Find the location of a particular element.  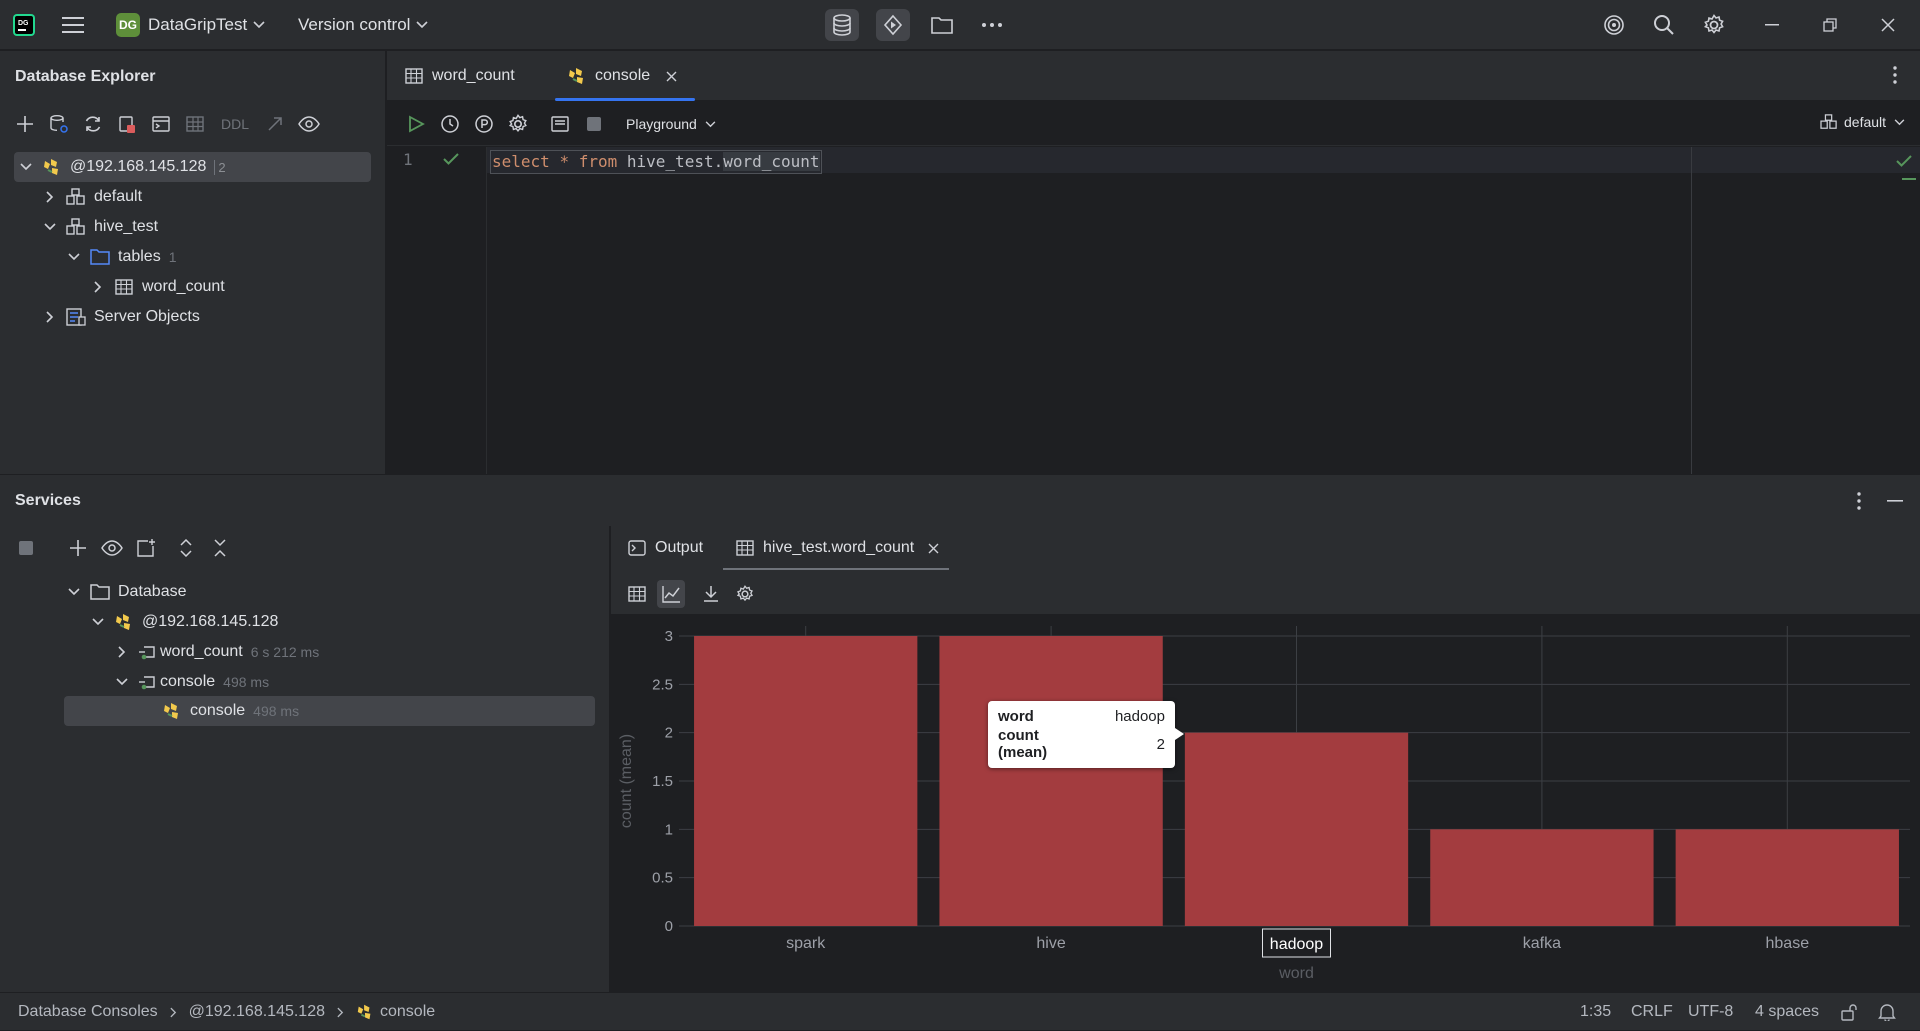

restore-icon is located at coordinates (1830, 25).